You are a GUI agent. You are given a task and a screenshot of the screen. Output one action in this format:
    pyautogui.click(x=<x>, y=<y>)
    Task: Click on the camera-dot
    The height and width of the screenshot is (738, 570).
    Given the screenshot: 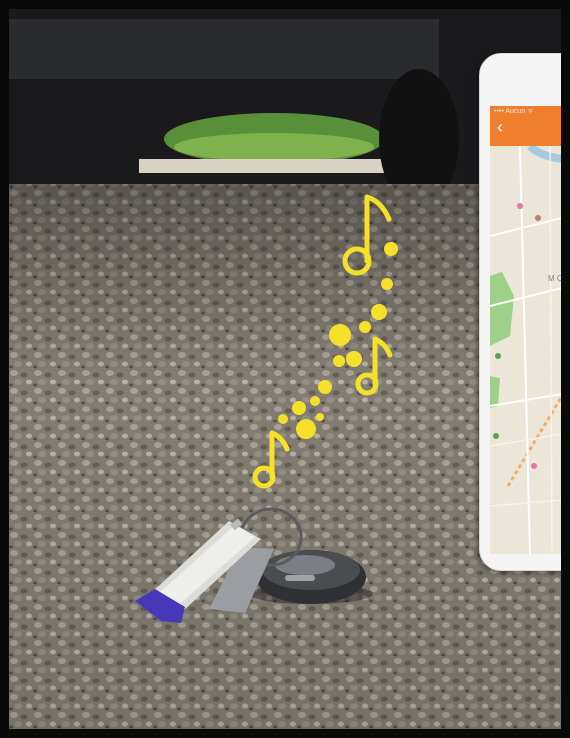 What is the action you would take?
    pyautogui.click(x=565, y=85)
    